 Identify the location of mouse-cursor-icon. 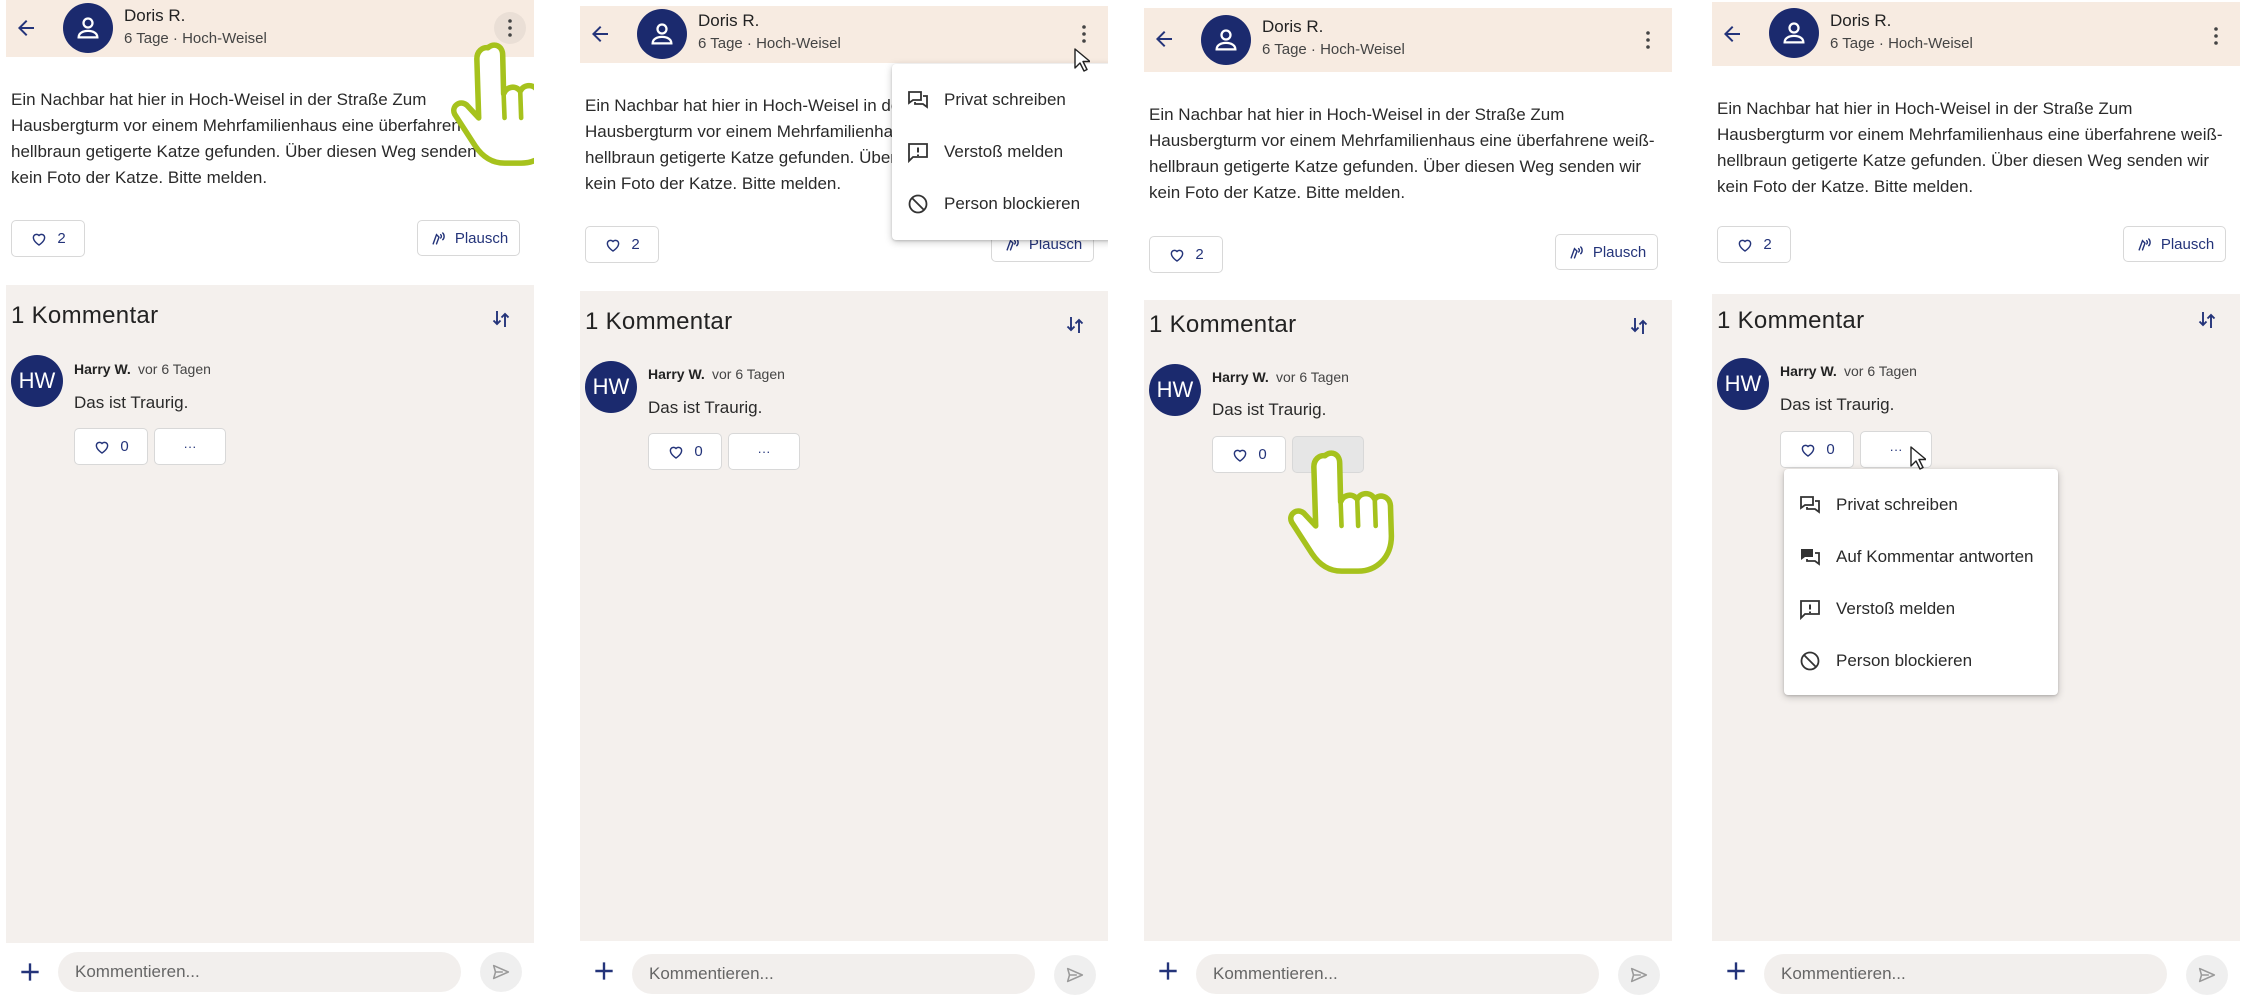
(1918, 458).